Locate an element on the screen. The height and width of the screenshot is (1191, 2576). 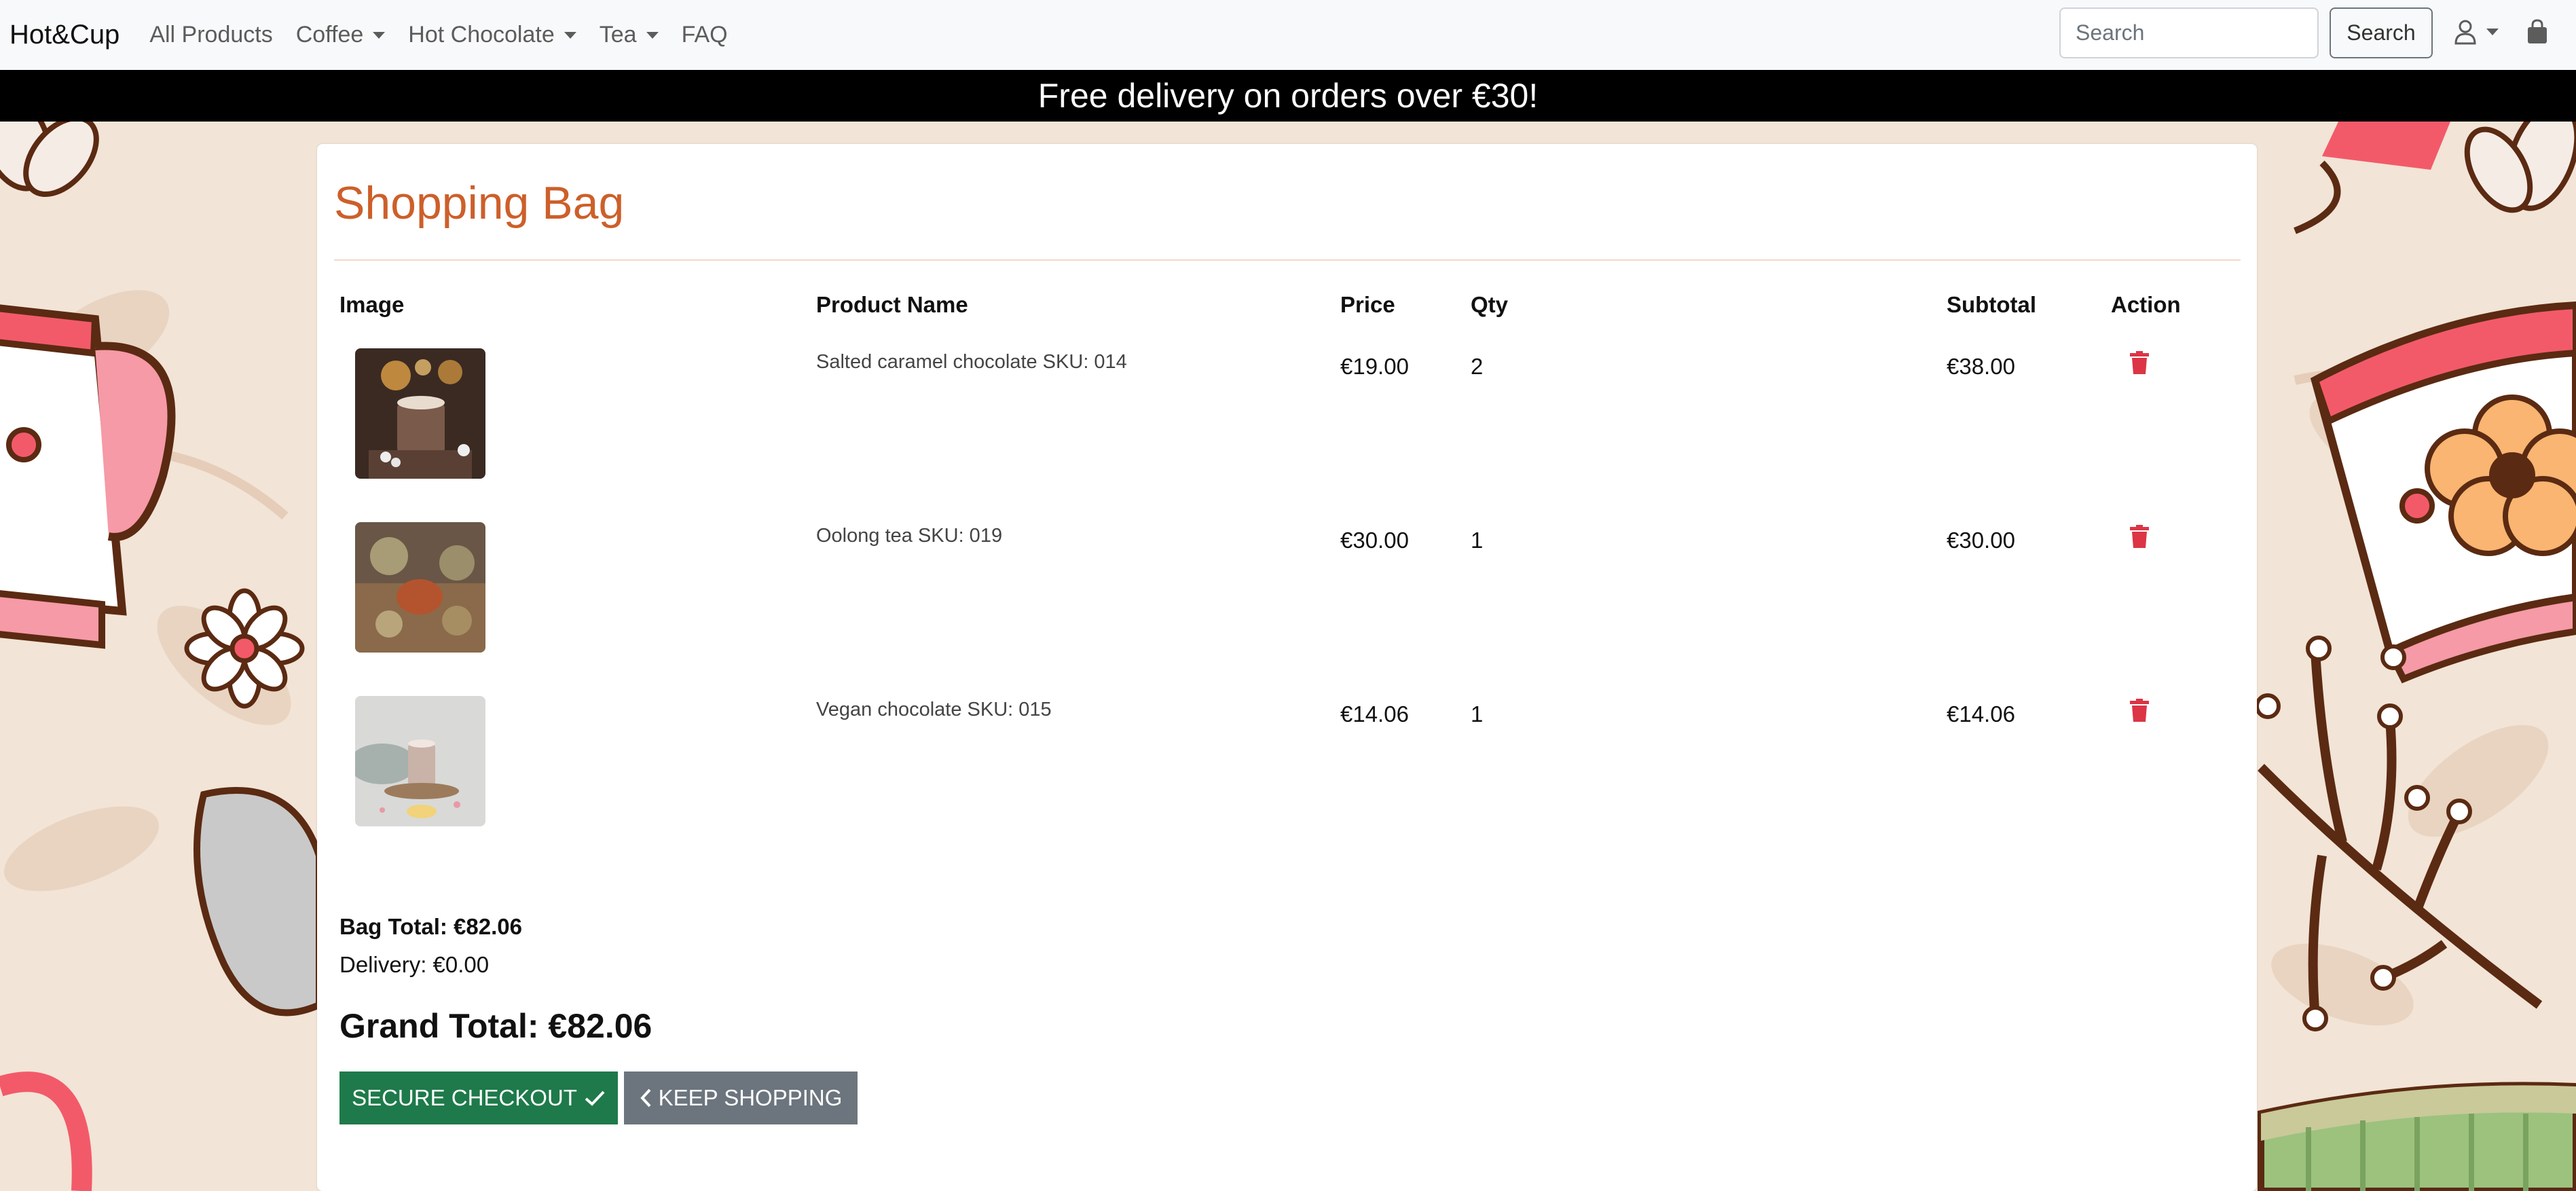
header-product-name: Product Name is located at coordinates (892, 304).